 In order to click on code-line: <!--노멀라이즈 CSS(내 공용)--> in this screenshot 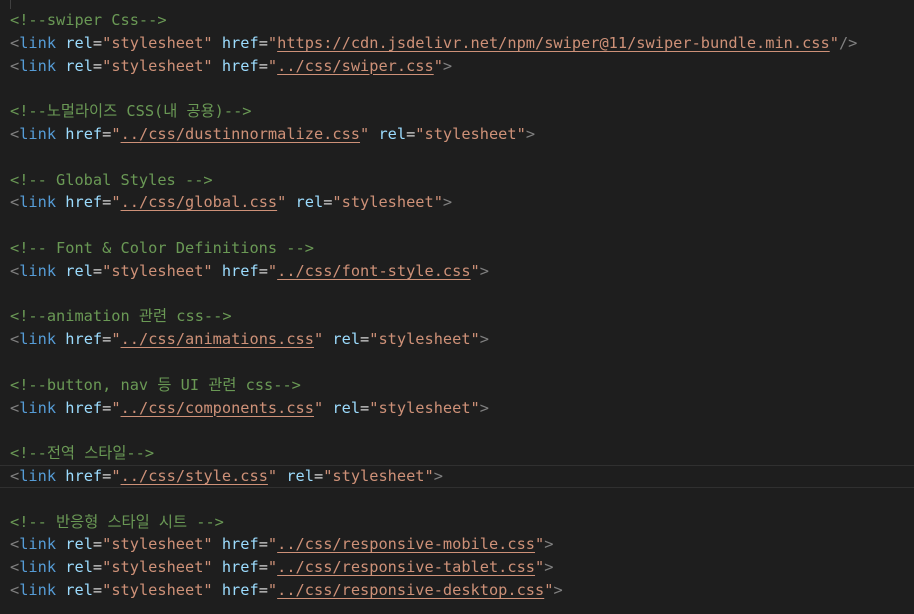, I will do `click(457, 111)`.